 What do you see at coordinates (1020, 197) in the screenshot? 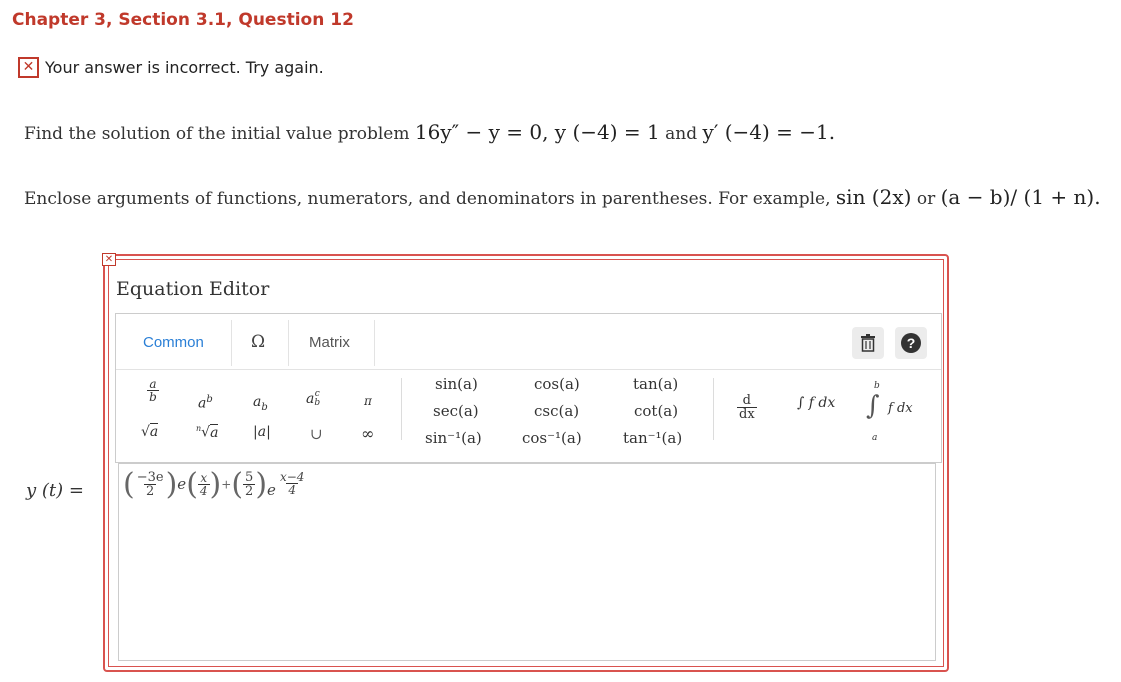
I see `instruction-example-2: (a − b)/ (1 + n).` at bounding box center [1020, 197].